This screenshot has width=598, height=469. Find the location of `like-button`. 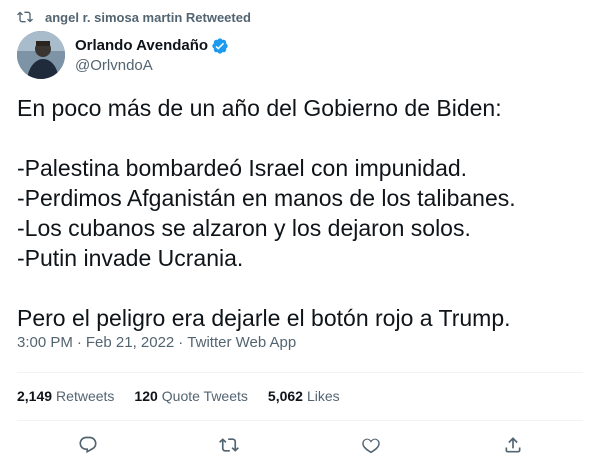

like-button is located at coordinates (371, 445).